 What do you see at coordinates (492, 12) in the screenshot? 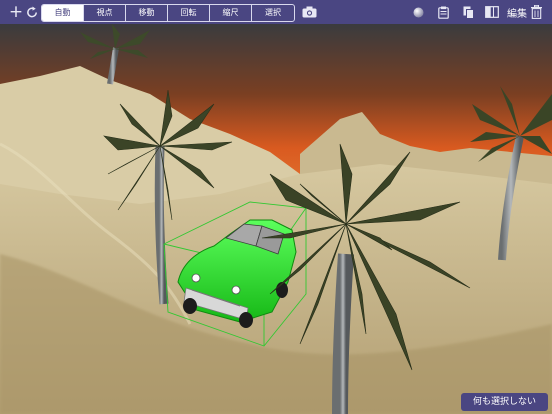
I see `split-view-icon` at bounding box center [492, 12].